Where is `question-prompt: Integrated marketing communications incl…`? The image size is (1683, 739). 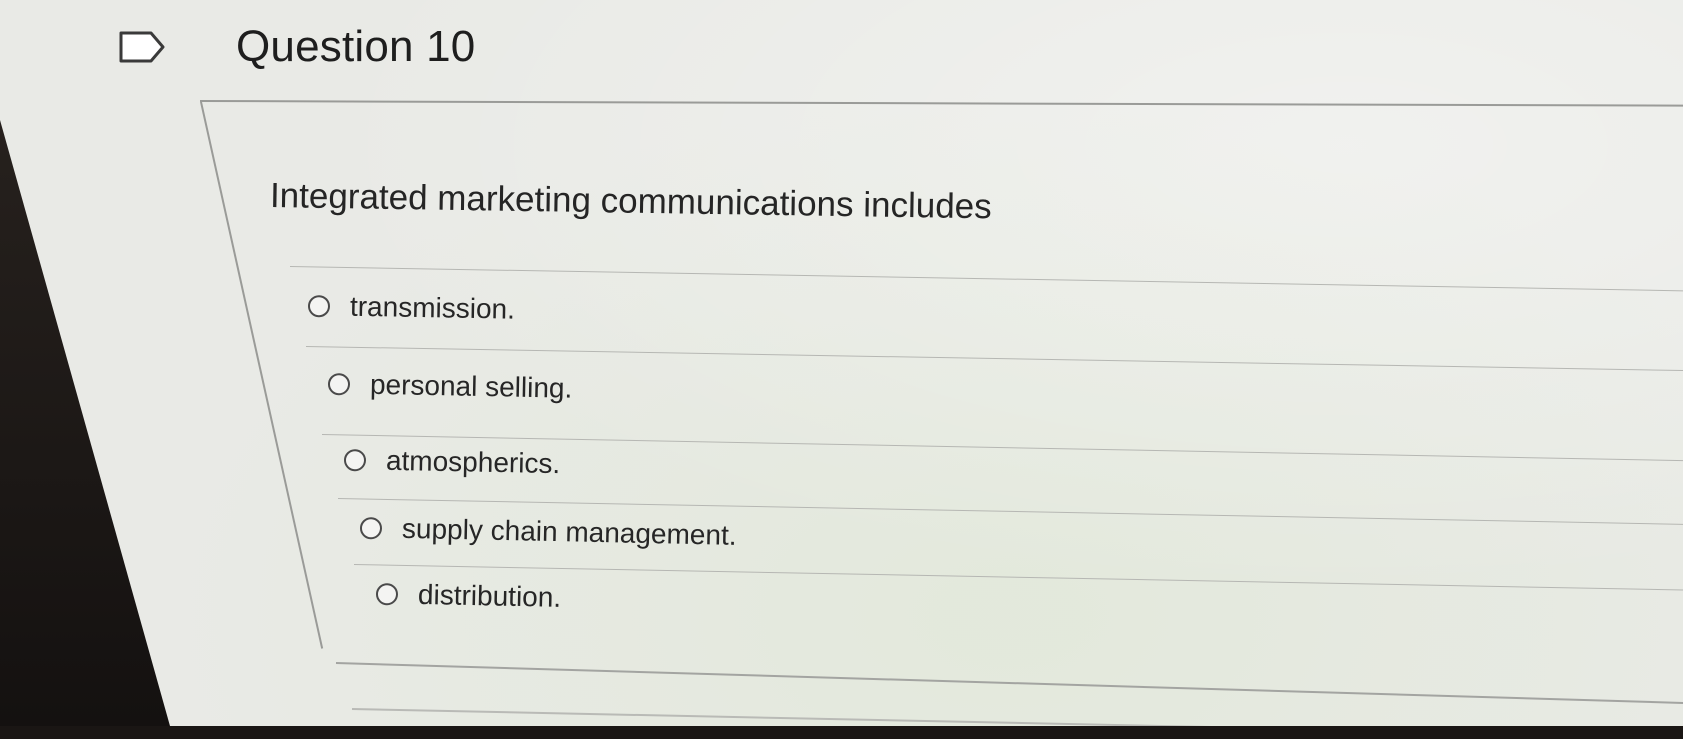
question-prompt: Integrated marketing communications incl… is located at coordinates (630, 201).